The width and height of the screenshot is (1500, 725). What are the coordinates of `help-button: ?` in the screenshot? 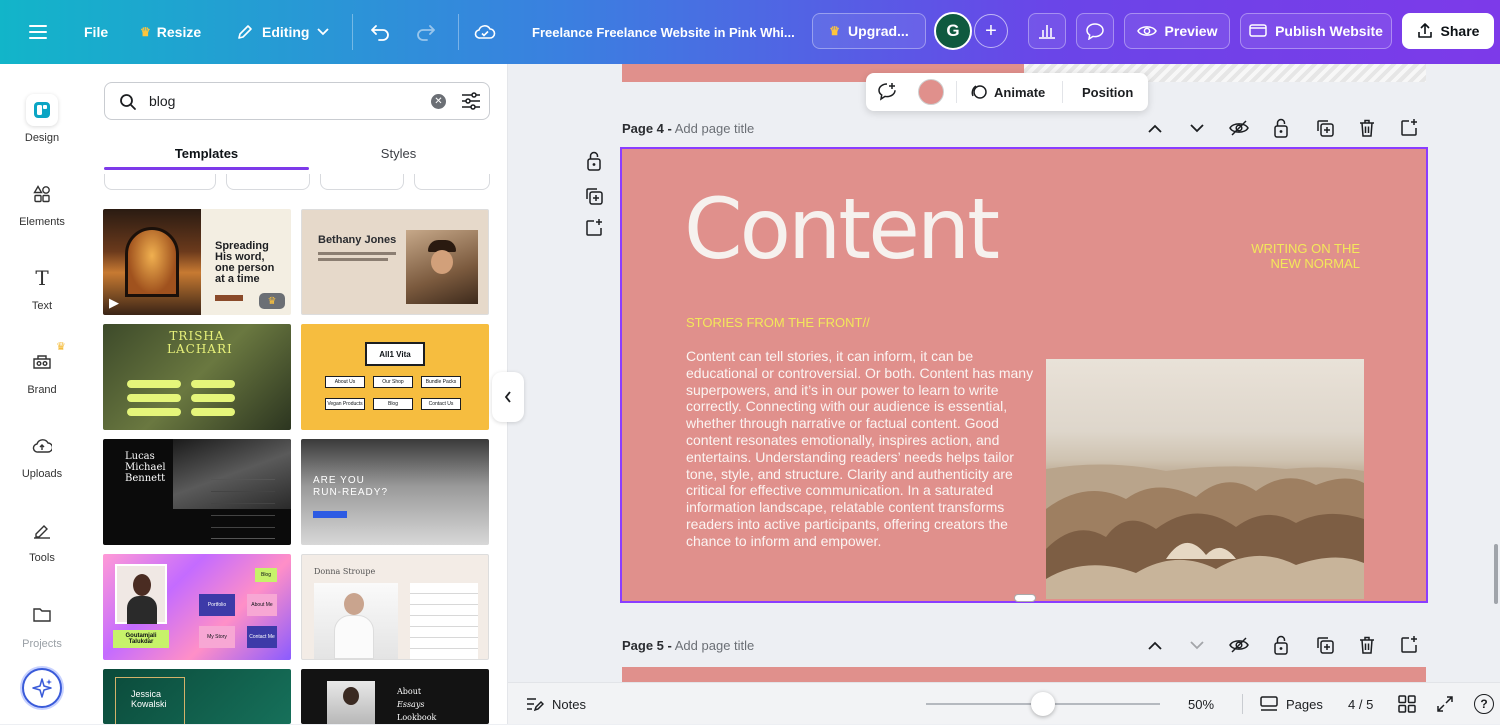 It's located at (1484, 704).